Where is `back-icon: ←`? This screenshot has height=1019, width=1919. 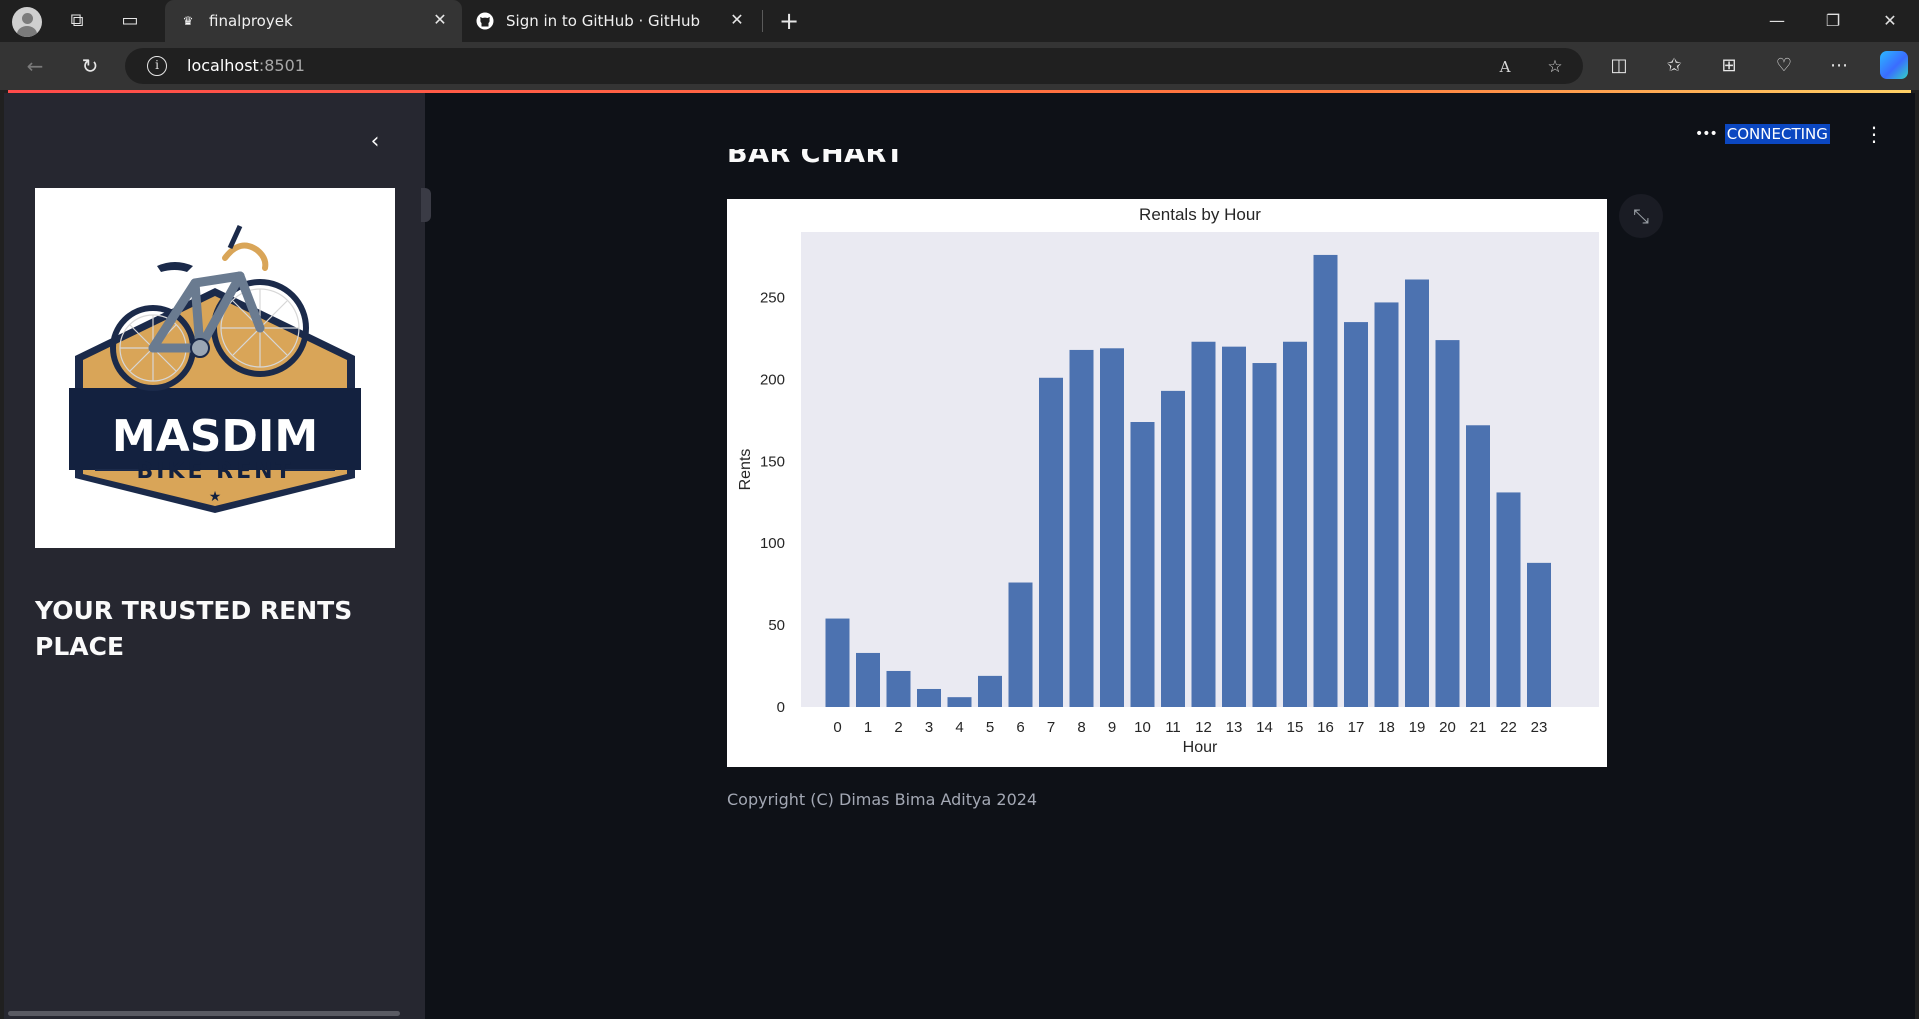
back-icon: ← is located at coordinates (35, 66).